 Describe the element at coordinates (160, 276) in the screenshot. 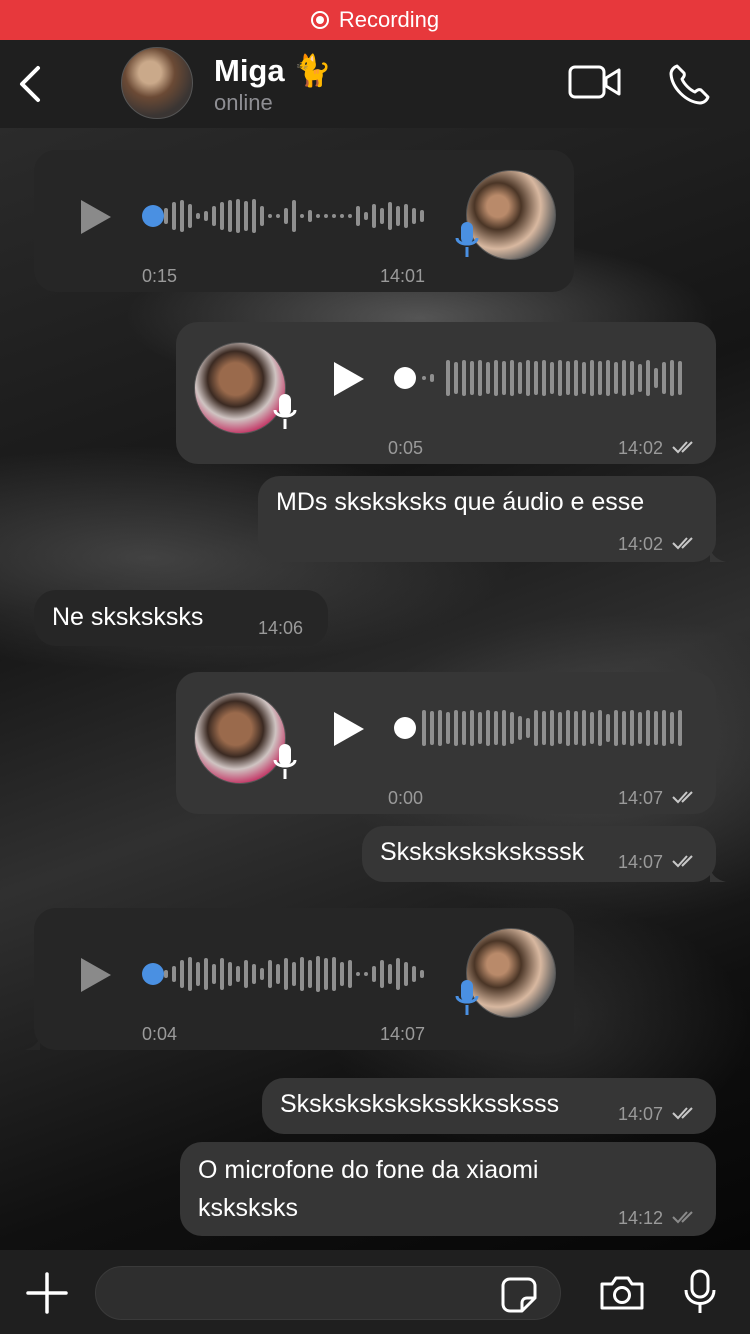

I see `voice-duration: 0:15` at that location.